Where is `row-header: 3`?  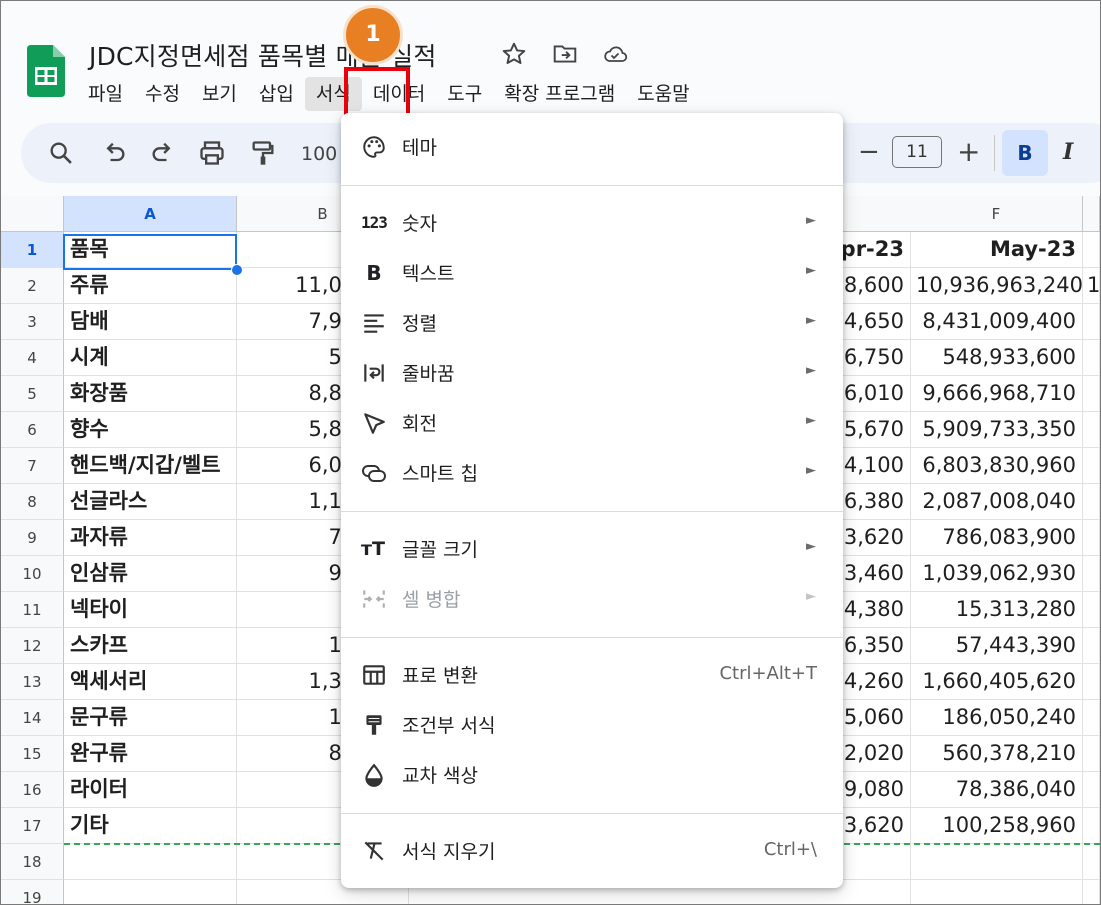 row-header: 3 is located at coordinates (32, 322).